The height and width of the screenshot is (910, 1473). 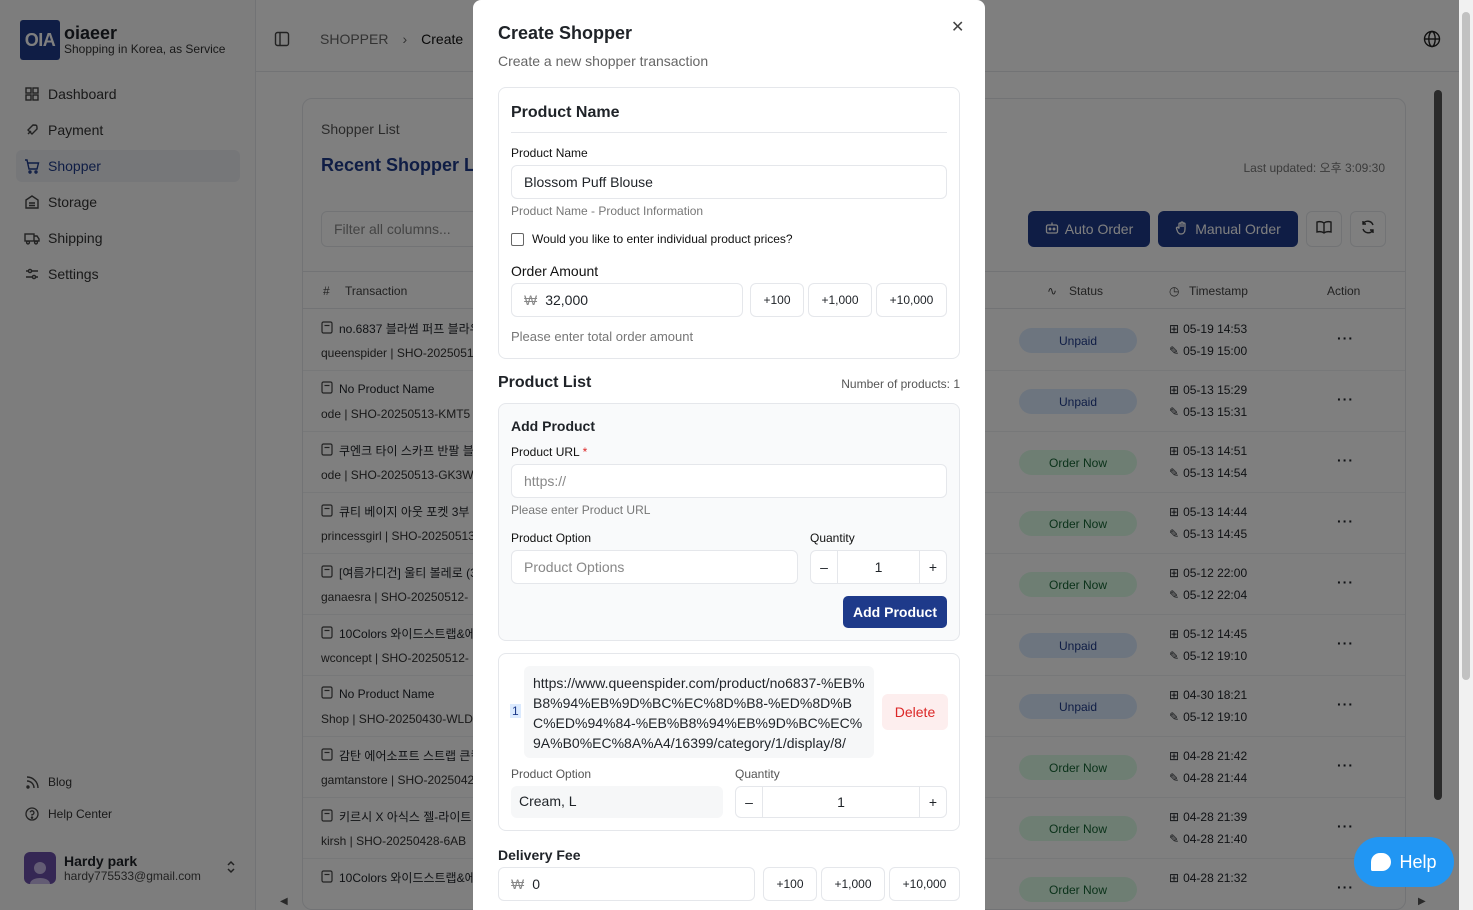 What do you see at coordinates (729, 132) in the screenshot?
I see `divider` at bounding box center [729, 132].